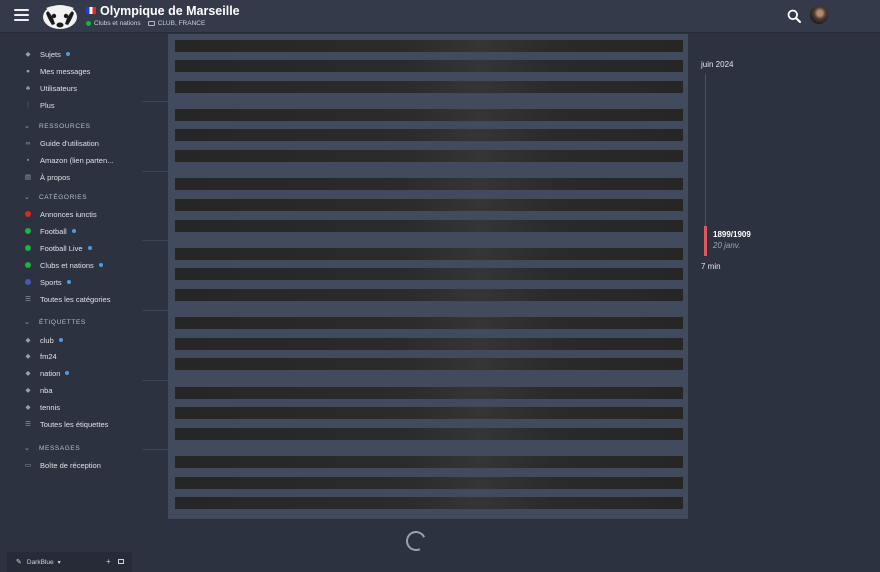 Image resolution: width=880 pixels, height=572 pixels. I want to click on section-toggle-categories: ⌄ CATÉGORIES, so click(55, 197).